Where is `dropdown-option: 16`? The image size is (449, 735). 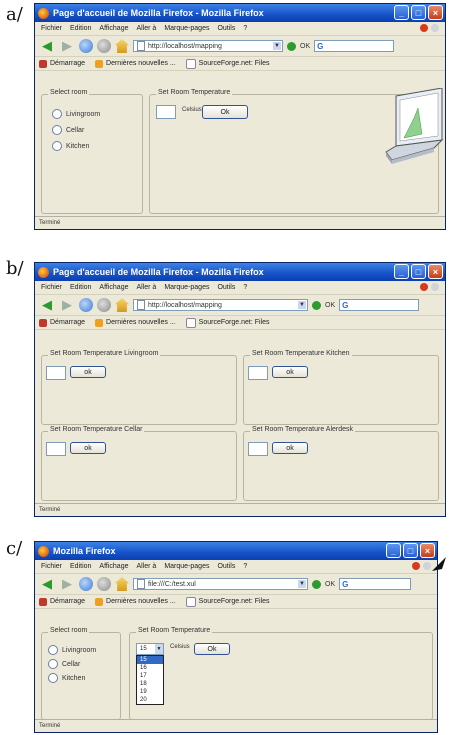 dropdown-option: 16 is located at coordinates (150, 668).